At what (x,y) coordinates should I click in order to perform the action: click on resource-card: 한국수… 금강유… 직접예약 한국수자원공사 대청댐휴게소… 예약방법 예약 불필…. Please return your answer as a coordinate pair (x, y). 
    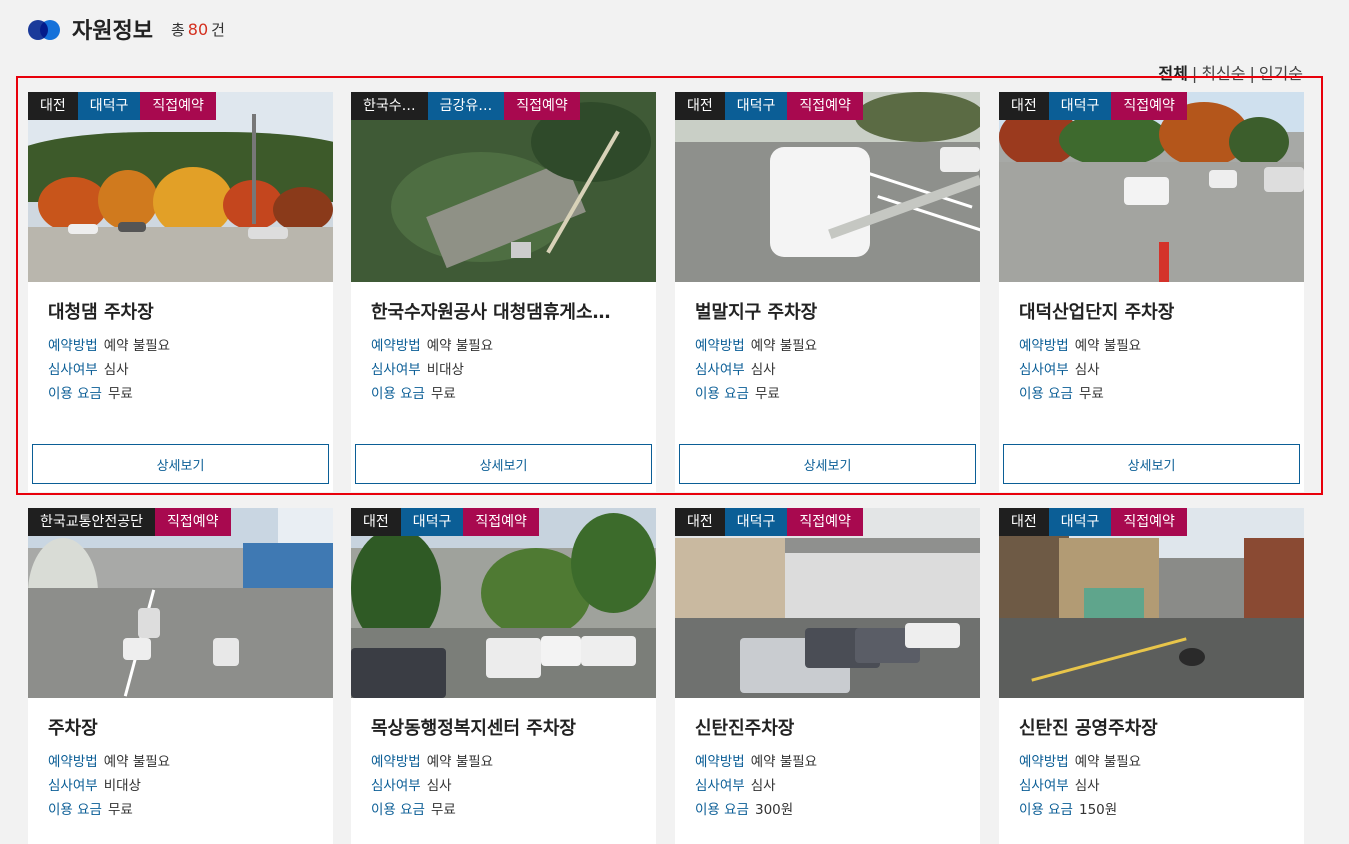
    Looking at the image, I should click on (503, 292).